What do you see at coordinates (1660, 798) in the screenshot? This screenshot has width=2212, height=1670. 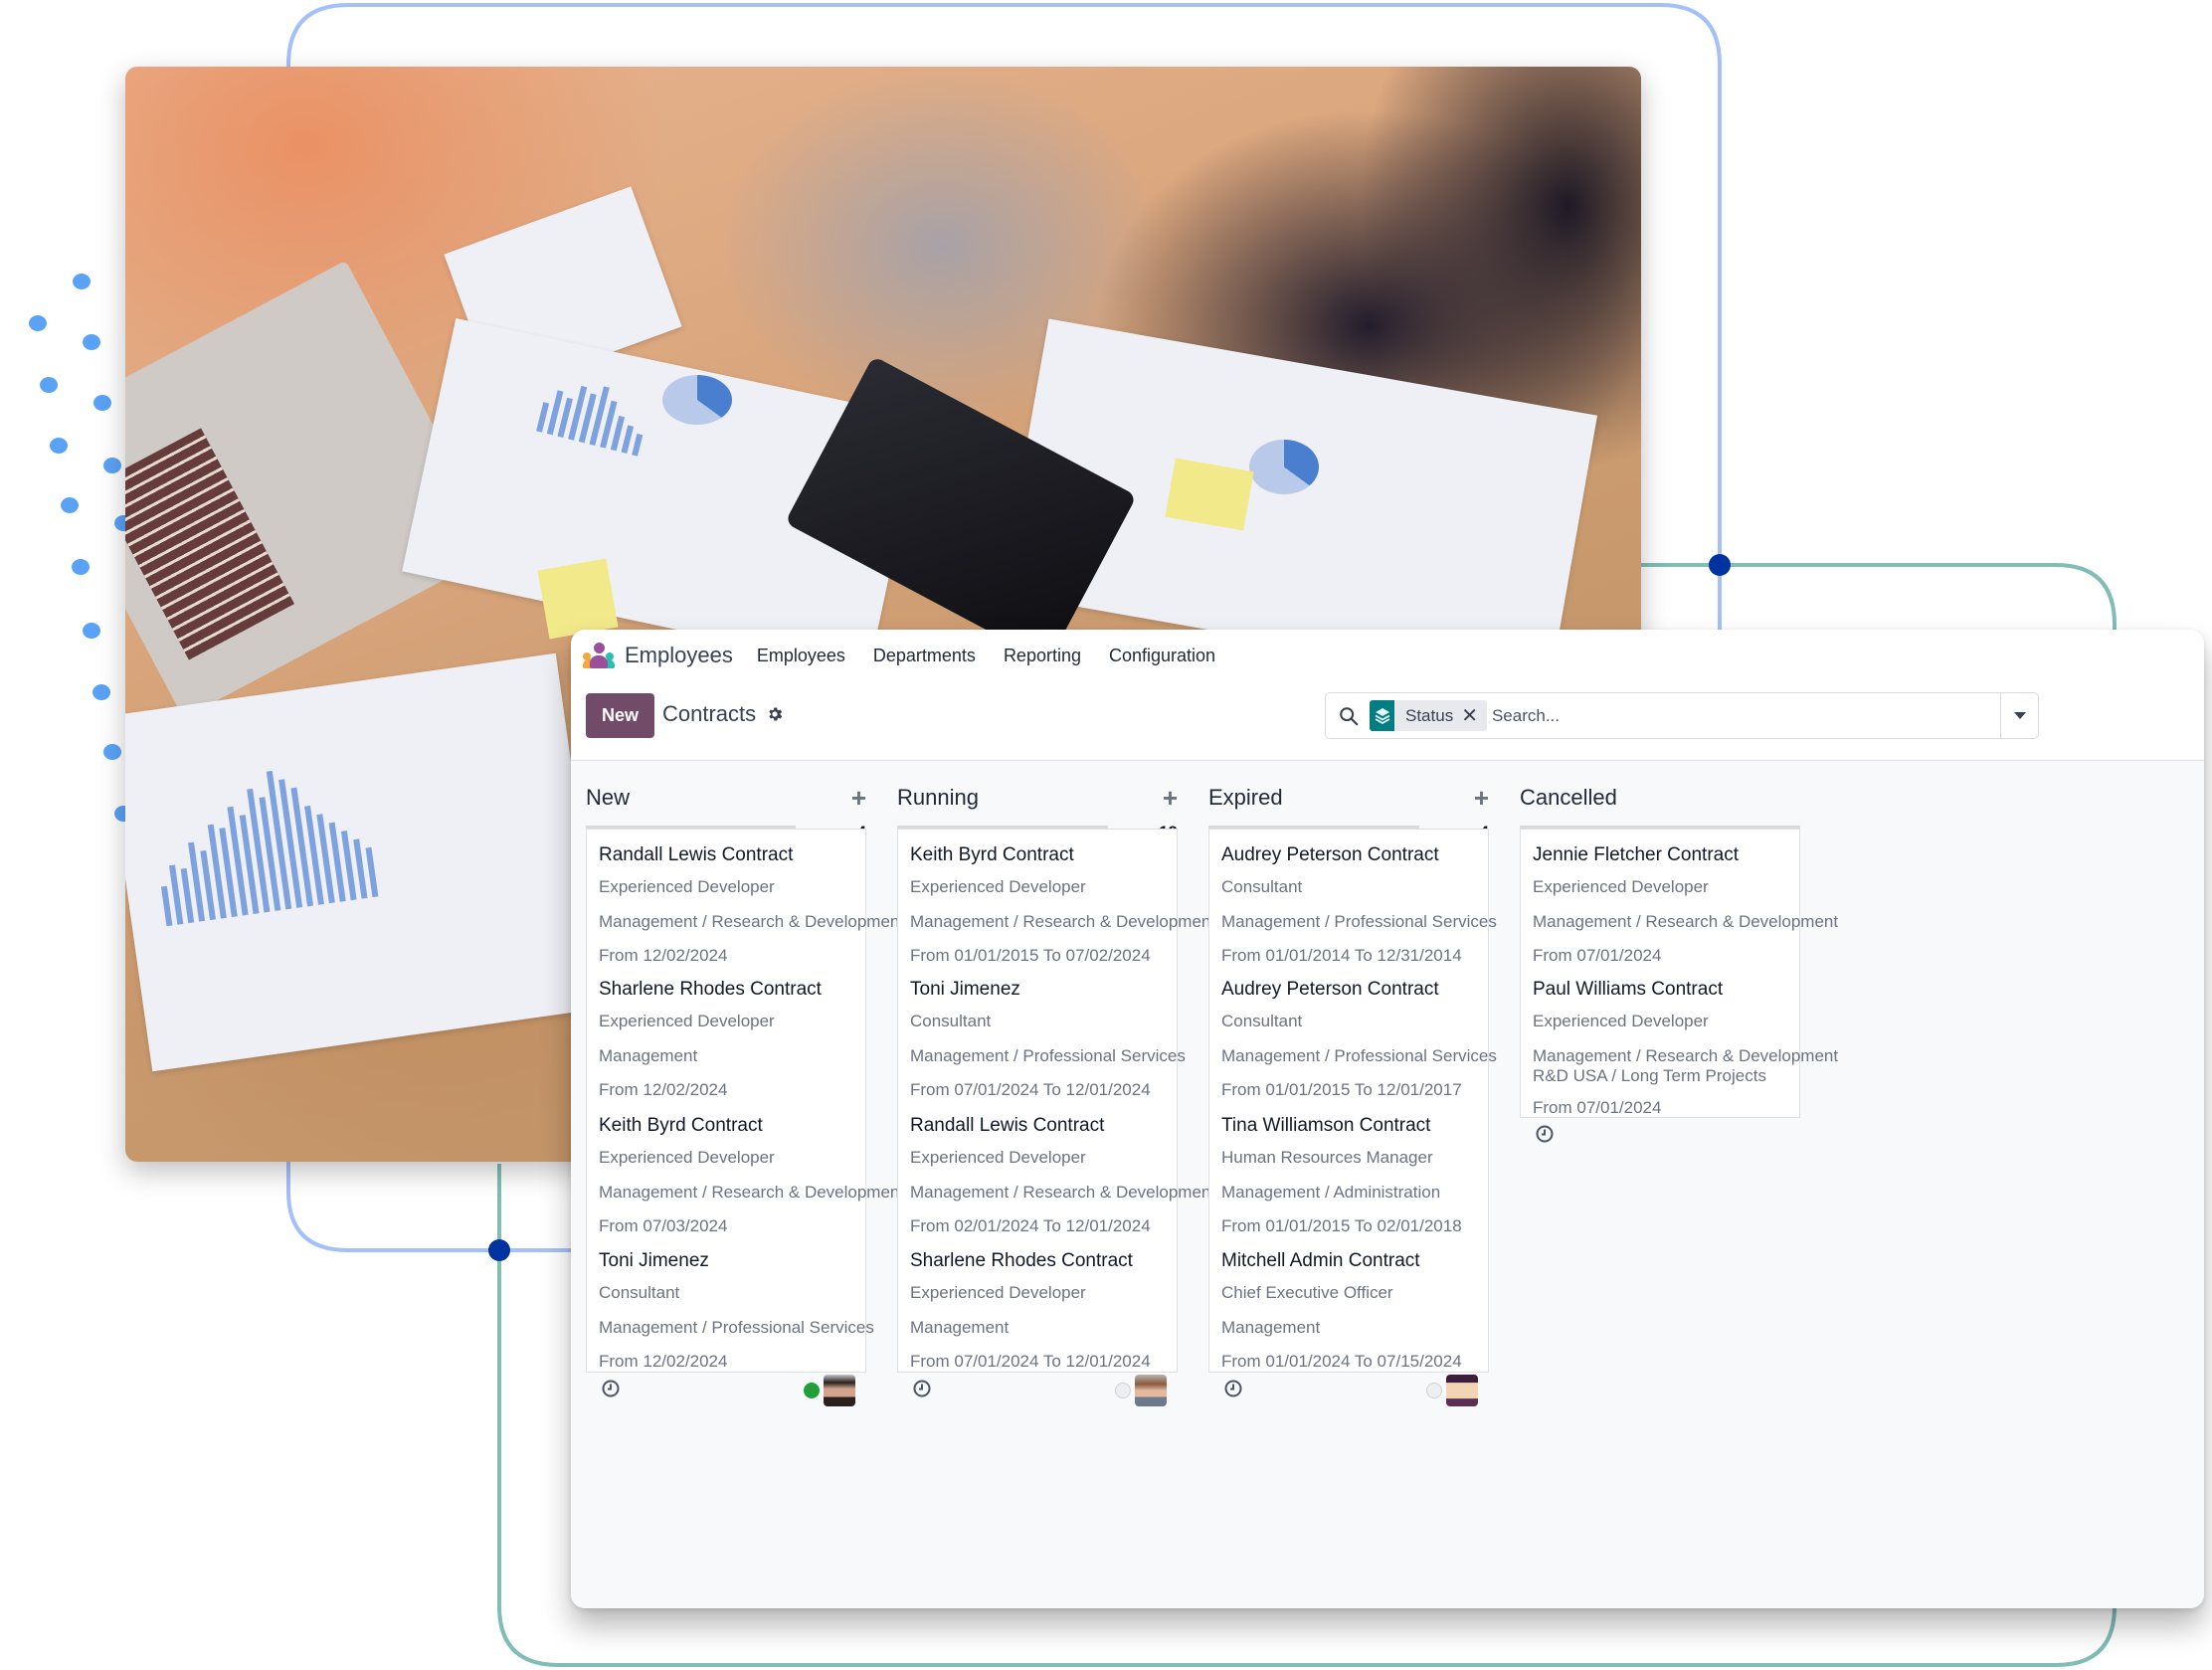 I see `column-header: Cancelled` at bounding box center [1660, 798].